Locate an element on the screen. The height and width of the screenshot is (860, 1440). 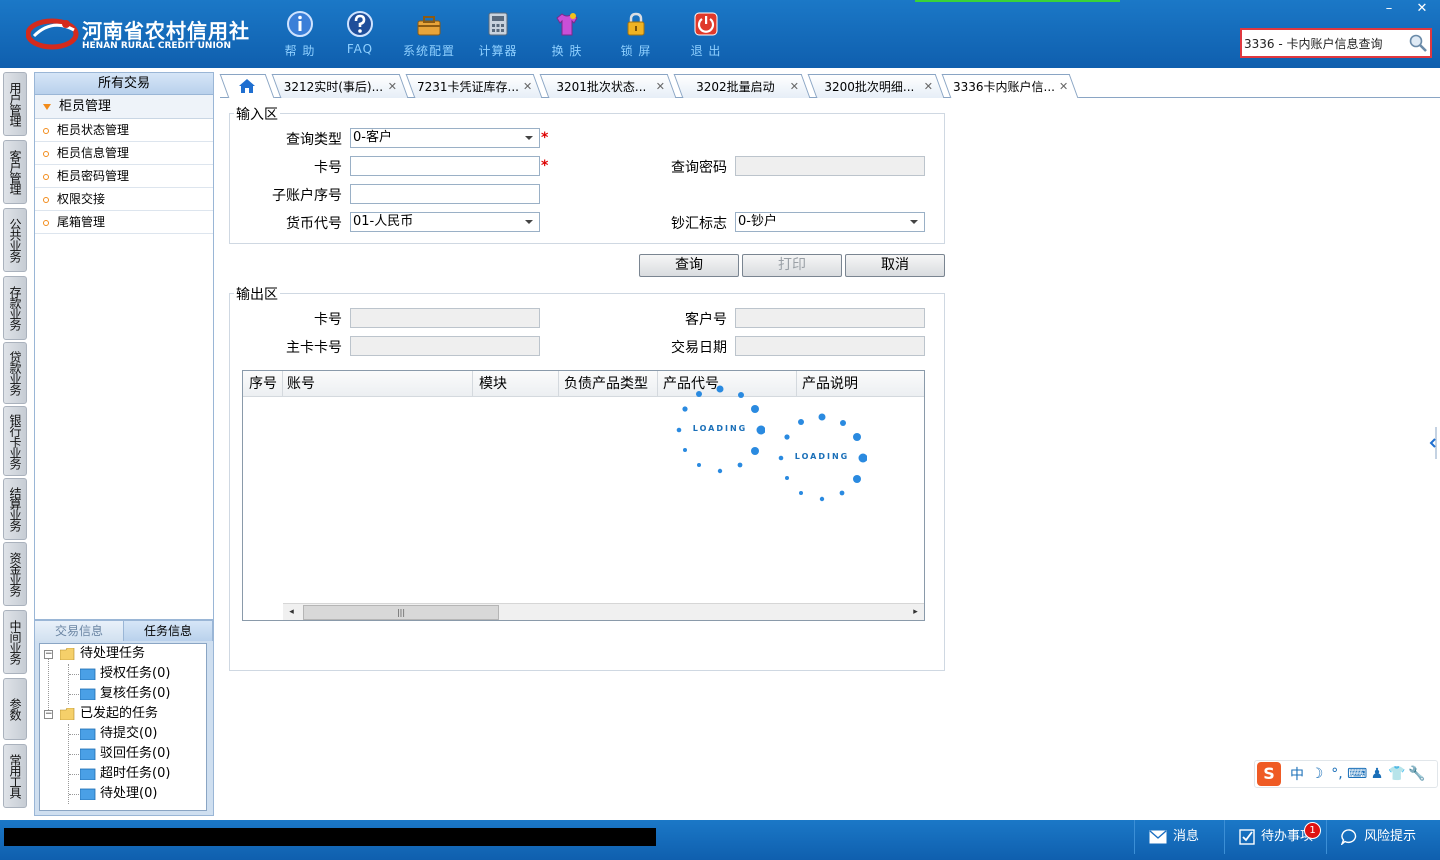
change-skin-button: 换 肤 is located at coordinates (567, 34).